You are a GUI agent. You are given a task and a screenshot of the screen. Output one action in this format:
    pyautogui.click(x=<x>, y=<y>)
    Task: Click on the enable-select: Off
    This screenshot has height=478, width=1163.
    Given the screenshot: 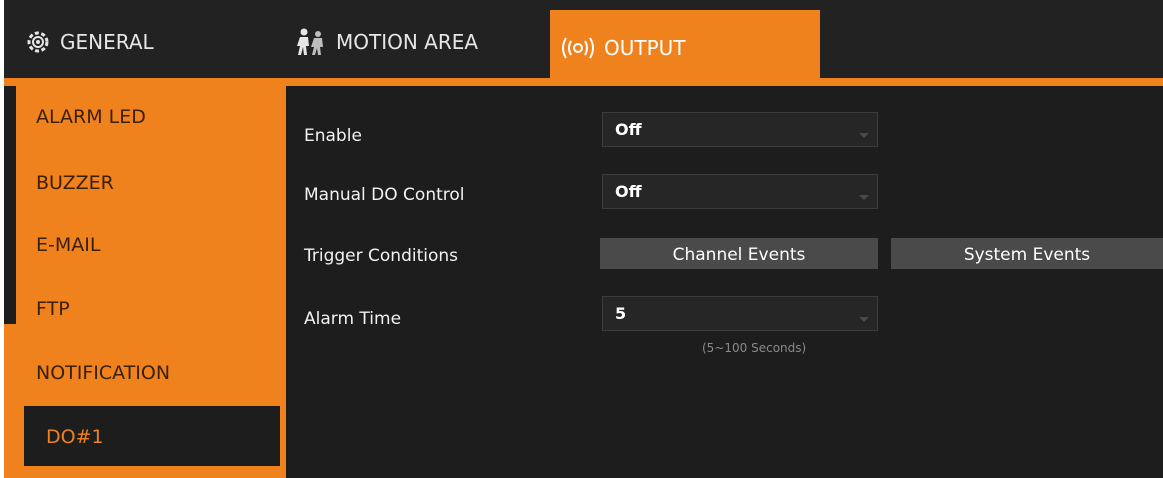 What is the action you would take?
    pyautogui.click(x=740, y=129)
    